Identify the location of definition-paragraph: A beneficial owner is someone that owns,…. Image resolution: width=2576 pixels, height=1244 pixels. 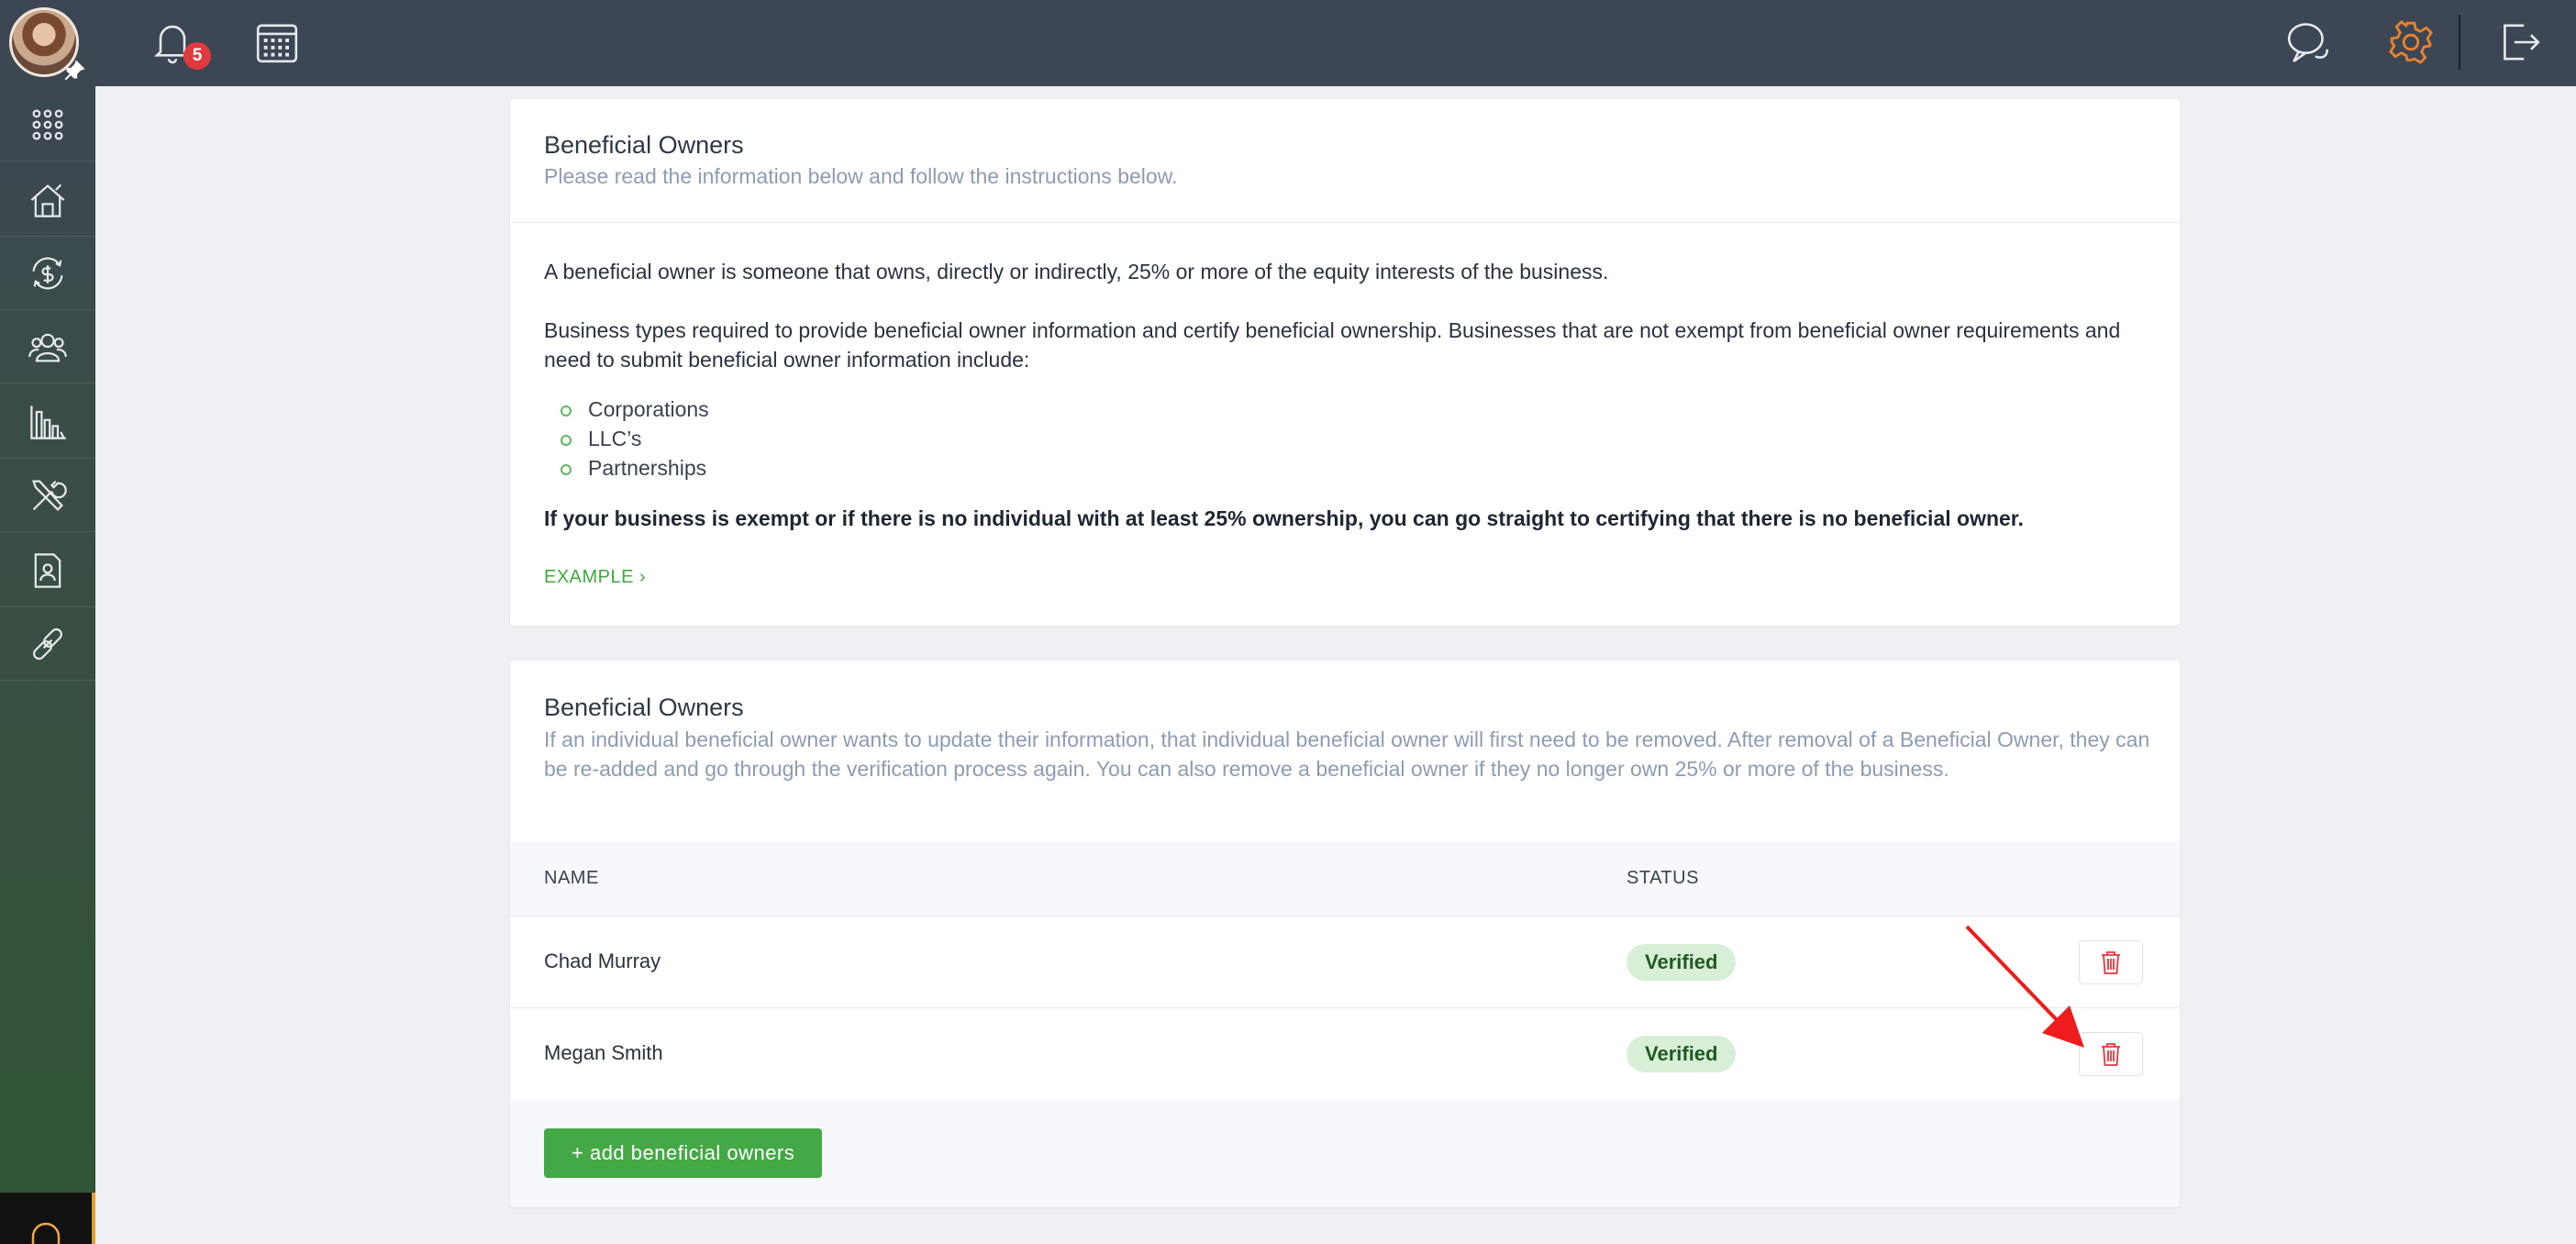
(1076, 271).